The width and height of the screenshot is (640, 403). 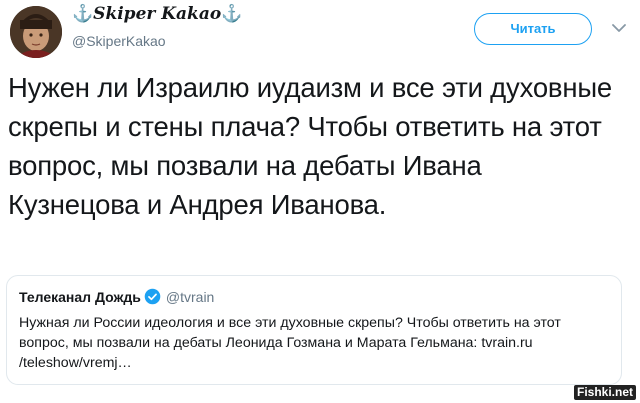 What do you see at coordinates (80, 296) in the screenshot?
I see `quoted-author-name: Телеканал Дождь` at bounding box center [80, 296].